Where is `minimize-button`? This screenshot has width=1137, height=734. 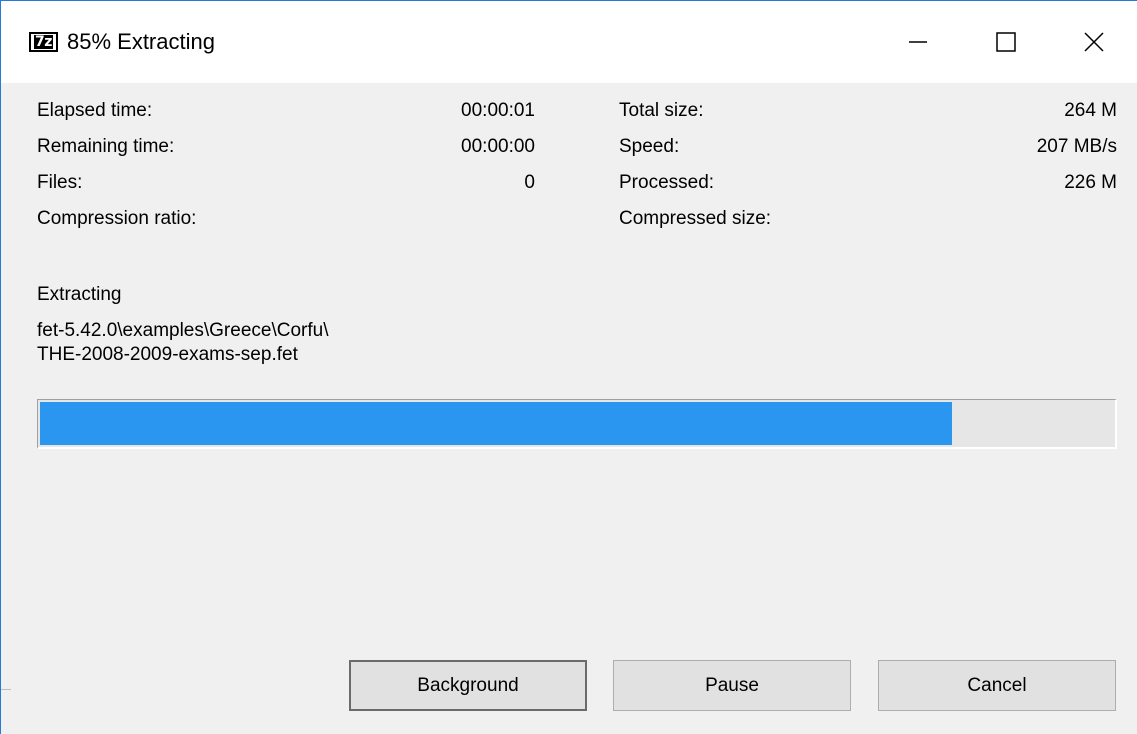
minimize-button is located at coordinates (918, 42).